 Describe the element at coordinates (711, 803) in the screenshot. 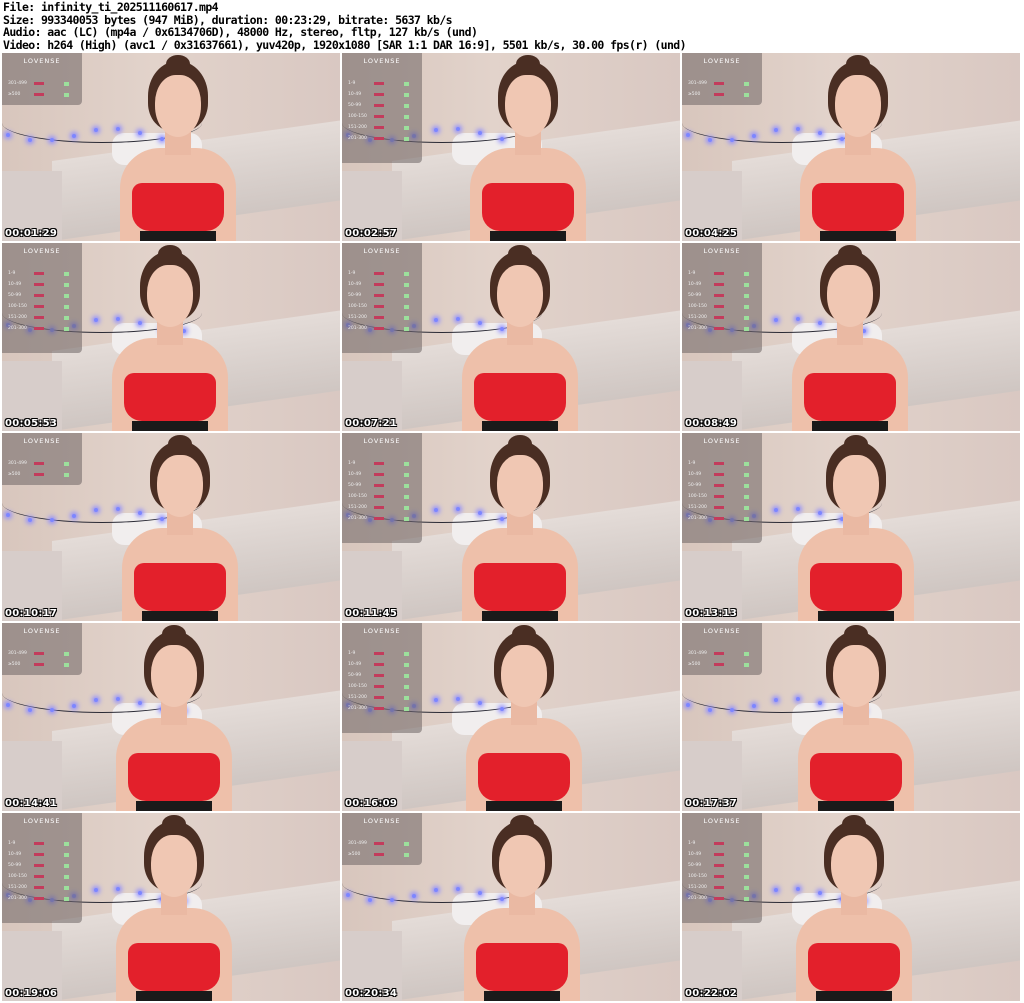

I see `timestamp: 00:17:37` at that location.